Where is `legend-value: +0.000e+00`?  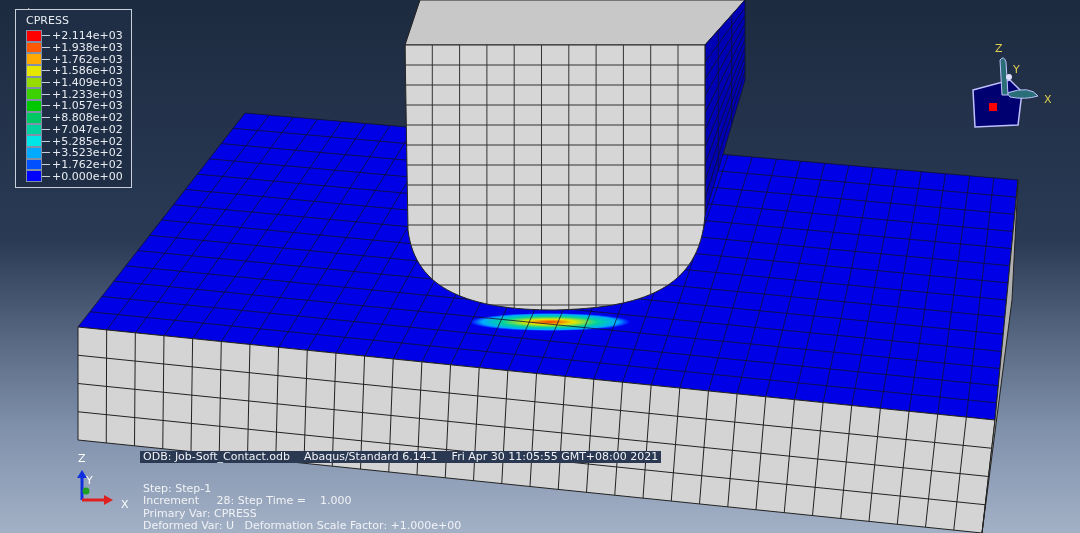 legend-value: +0.000e+00 is located at coordinates (87, 176).